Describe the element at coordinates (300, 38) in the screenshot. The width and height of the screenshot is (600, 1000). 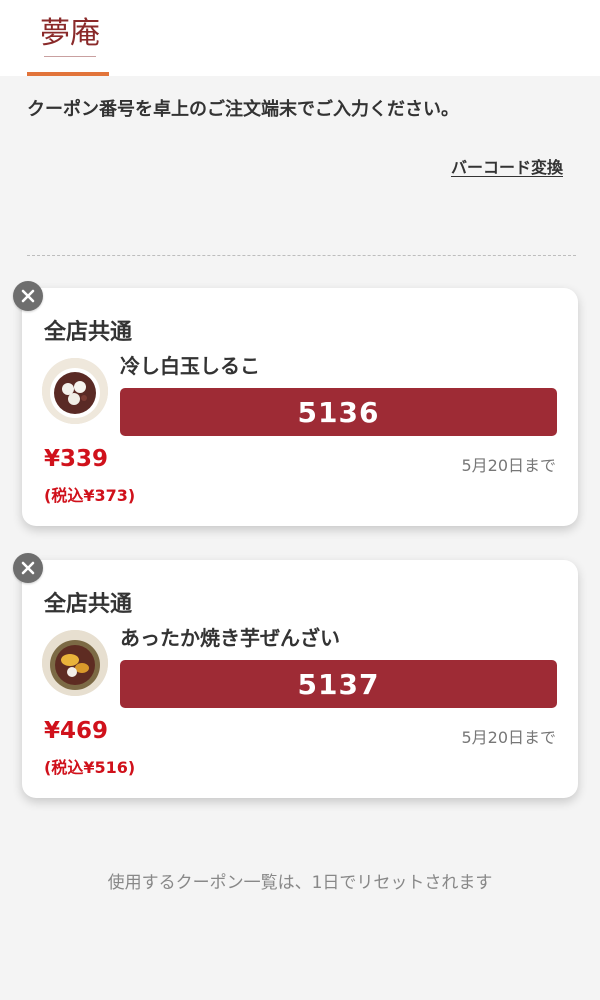
I see `app-header: 夢庵` at that location.